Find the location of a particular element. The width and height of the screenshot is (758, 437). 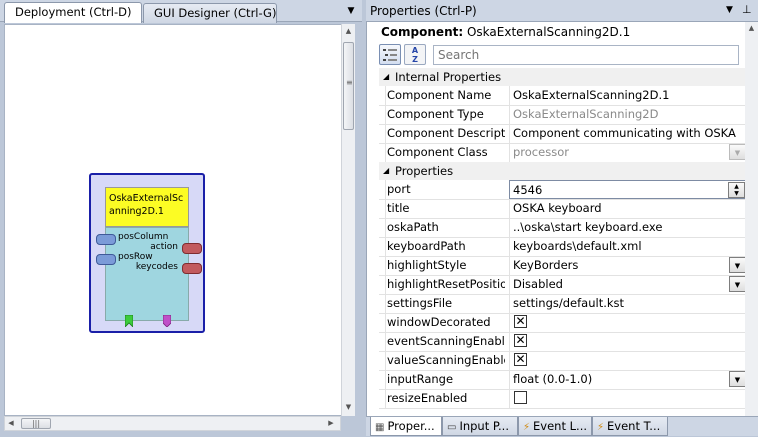

scroll-down-icon: ▼ is located at coordinates (348, 407).